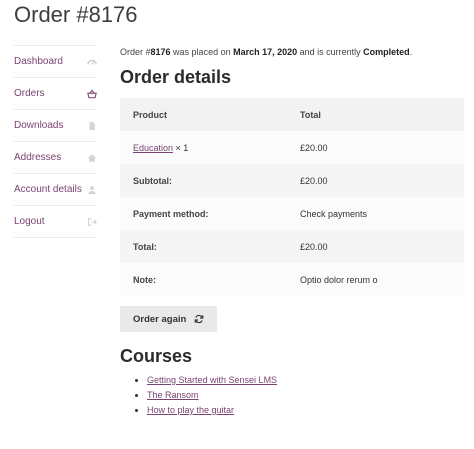  Describe the element at coordinates (176, 77) in the screenshot. I see `order-details-heading: Order details` at that location.